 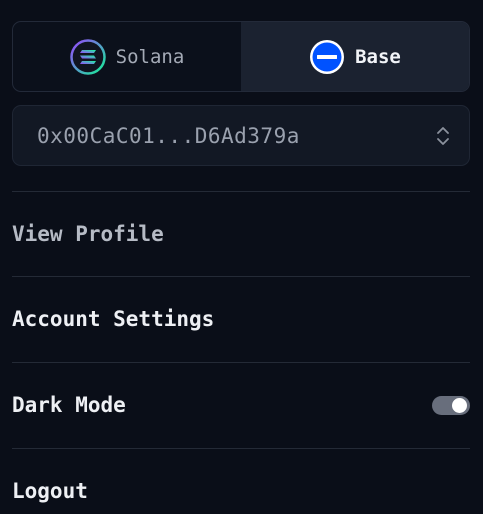 I want to click on chevron-up-down-icon, so click(x=443, y=135).